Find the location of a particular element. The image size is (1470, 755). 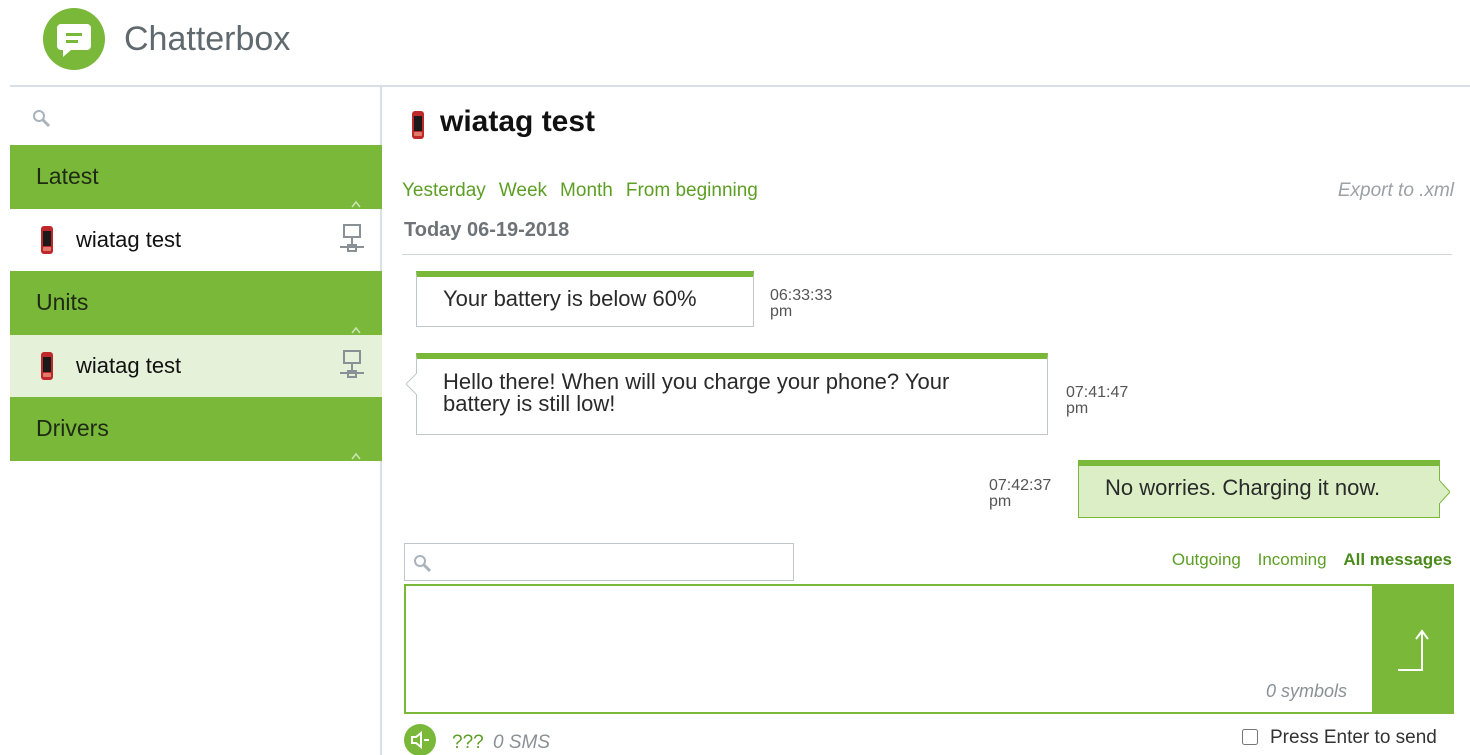

date-divider is located at coordinates (927, 254).